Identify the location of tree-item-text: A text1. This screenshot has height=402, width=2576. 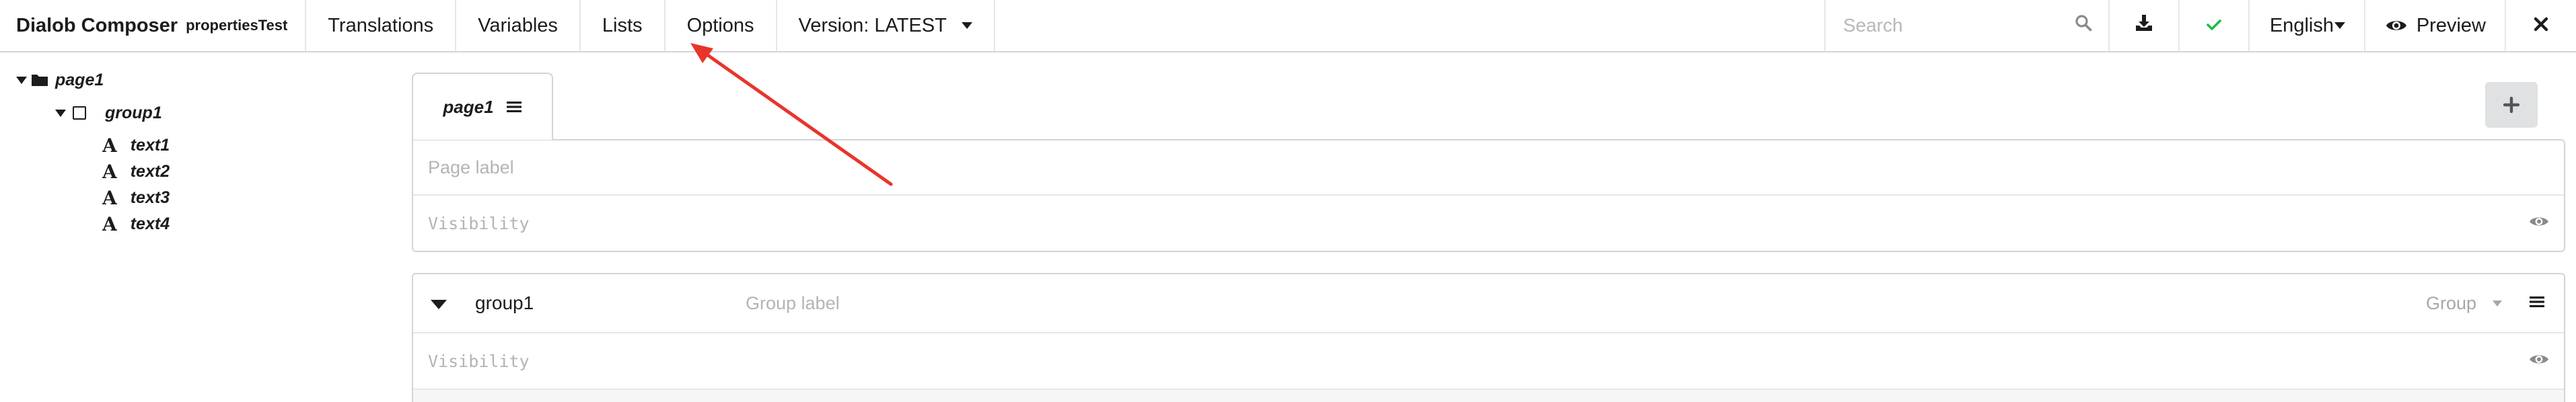
(136, 145).